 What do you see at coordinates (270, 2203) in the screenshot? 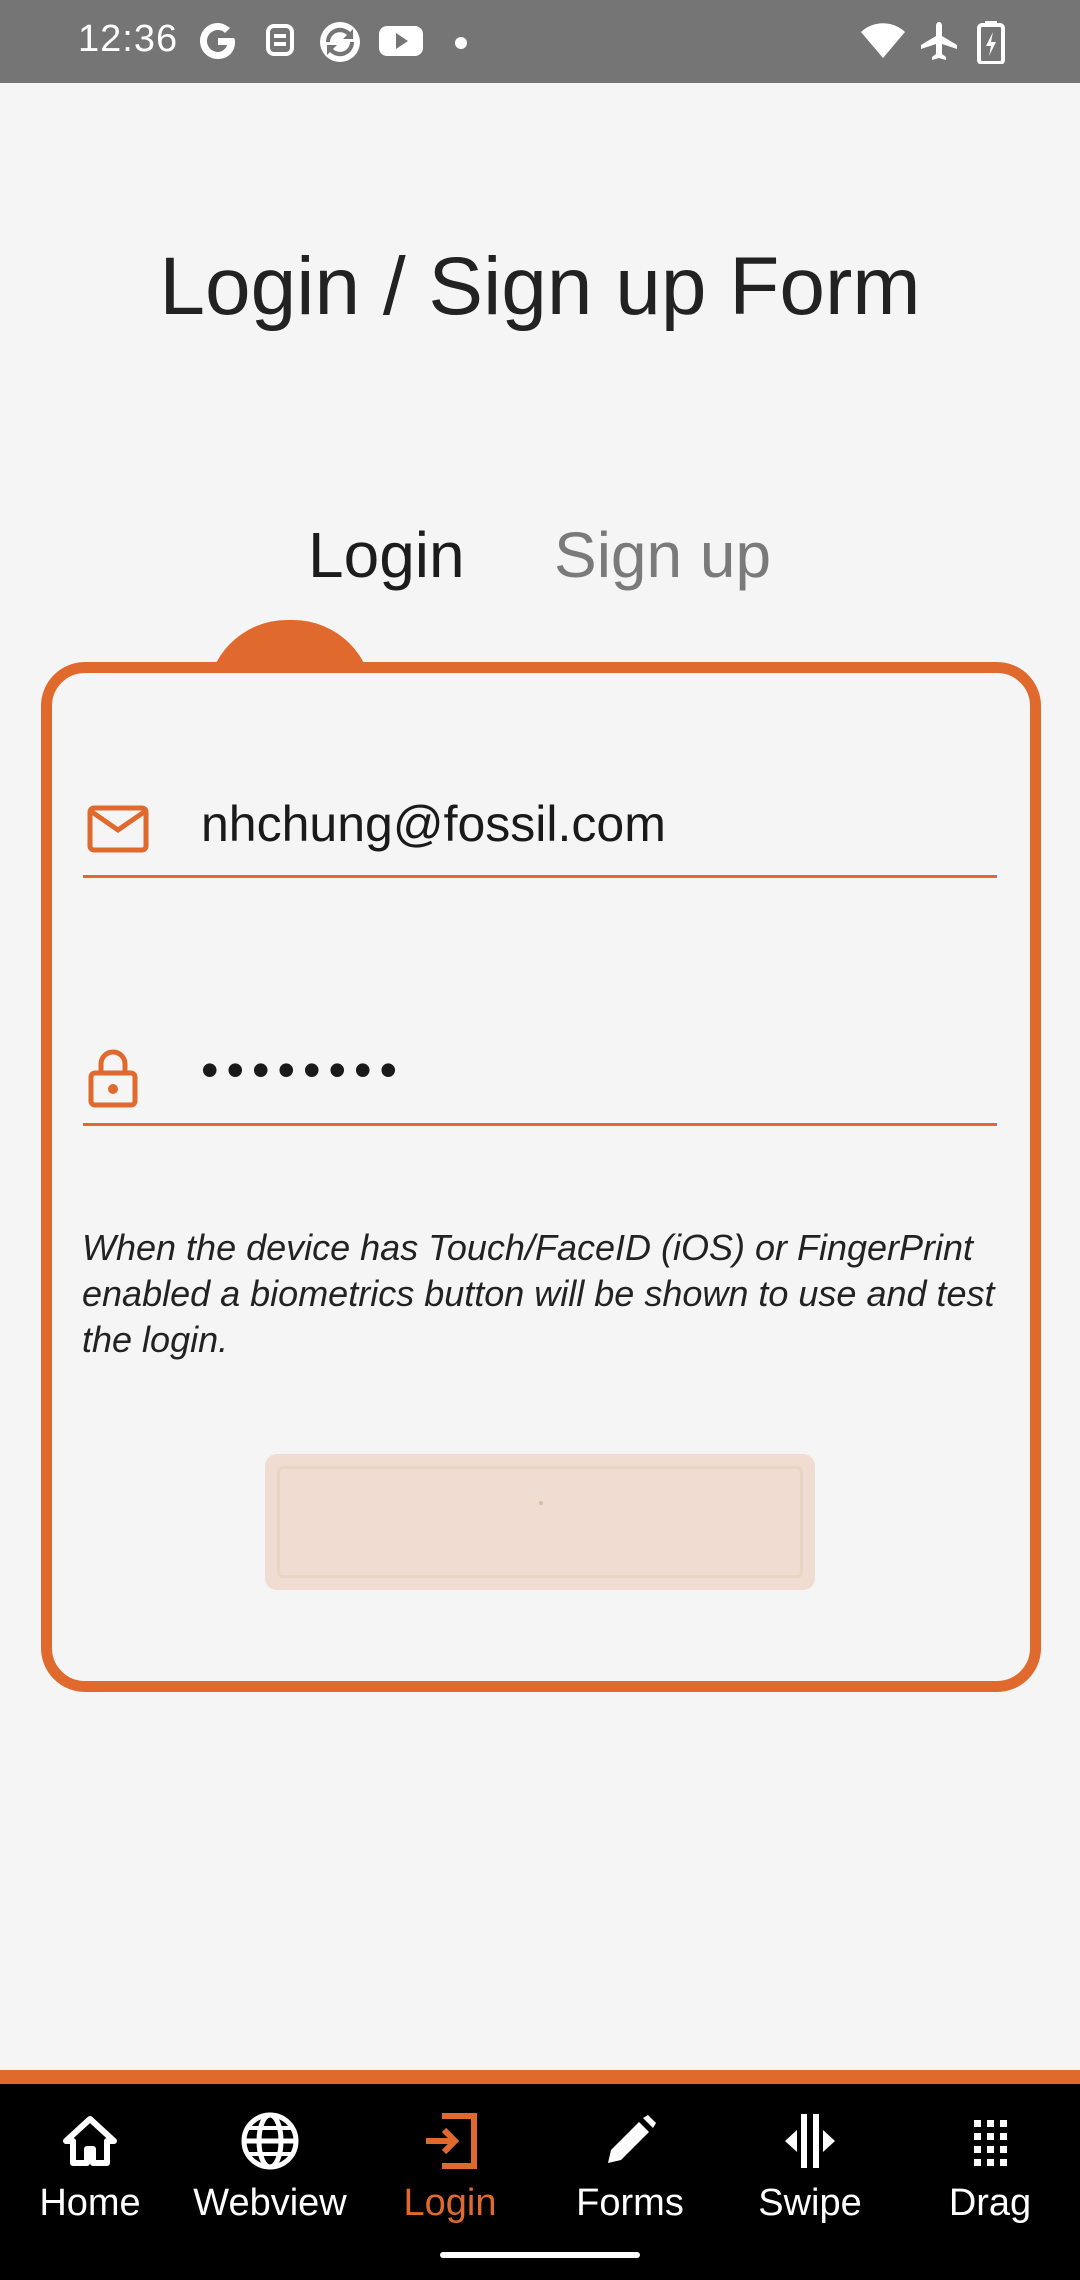
I see `nav-label-webview: Webview` at bounding box center [270, 2203].